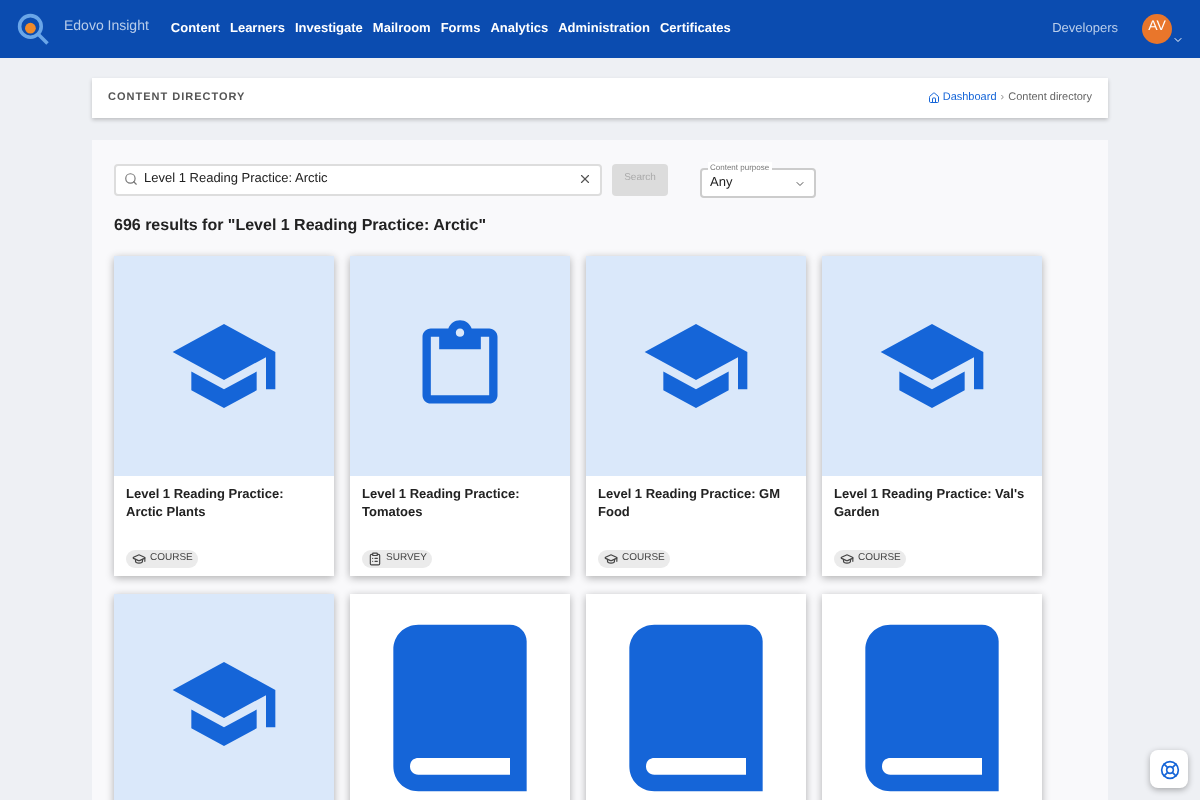 Image resolution: width=1200 pixels, height=800 pixels. I want to click on help-button, so click(1169, 769).